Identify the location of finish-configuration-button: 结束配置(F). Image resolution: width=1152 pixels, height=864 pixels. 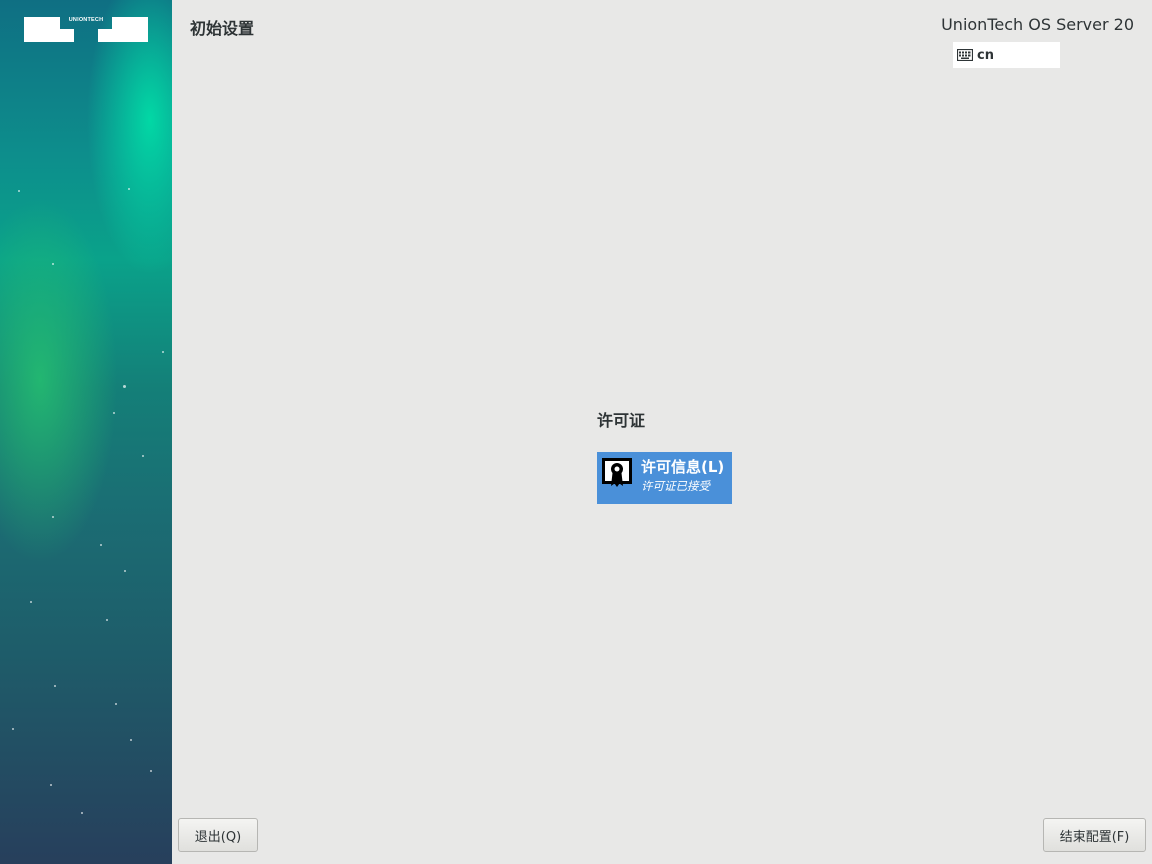
(1094, 835).